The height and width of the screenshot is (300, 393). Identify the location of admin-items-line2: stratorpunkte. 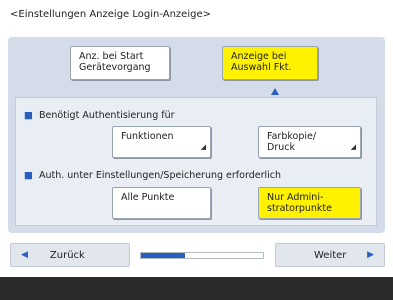
(299, 208).